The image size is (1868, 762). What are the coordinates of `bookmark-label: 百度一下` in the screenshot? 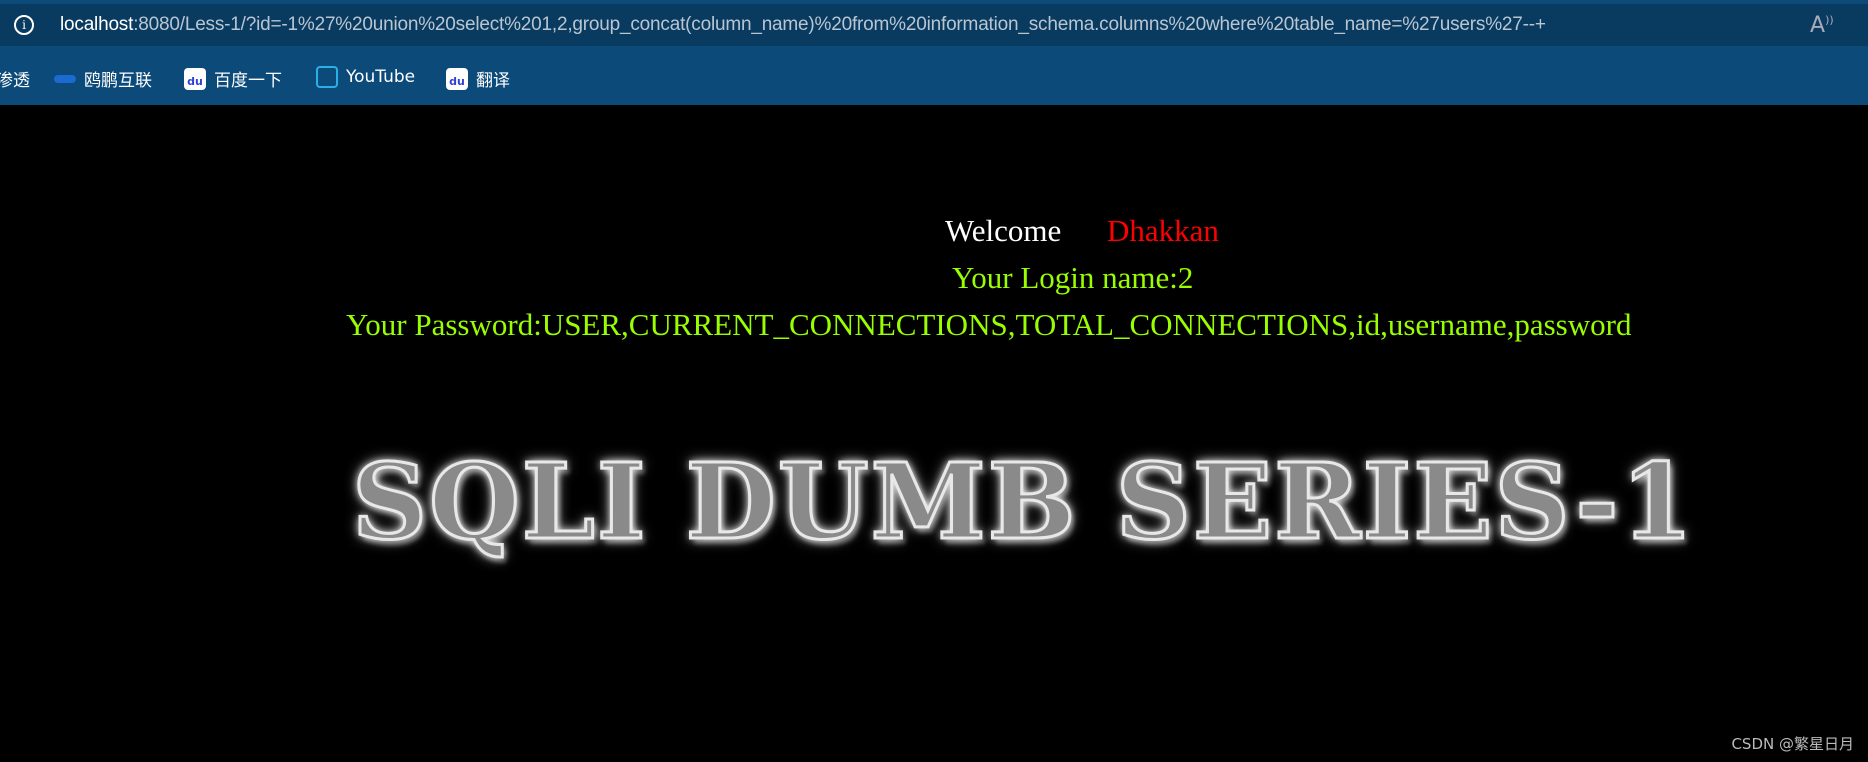 It's located at (248, 81).